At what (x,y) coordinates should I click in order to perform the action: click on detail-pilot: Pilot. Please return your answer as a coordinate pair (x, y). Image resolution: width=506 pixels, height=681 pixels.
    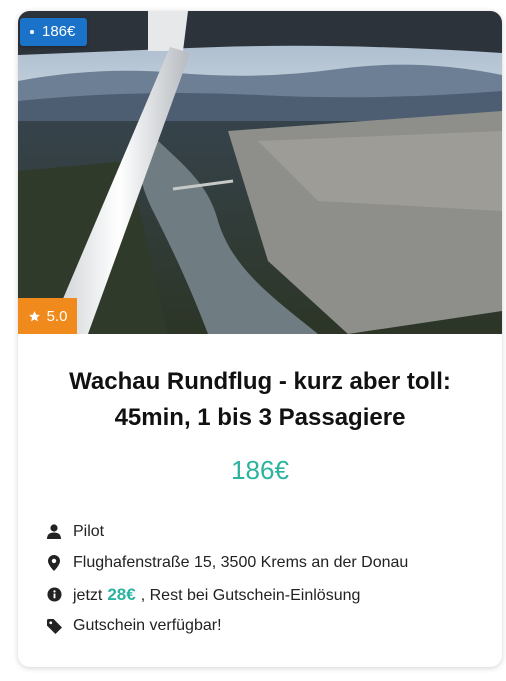
    Looking at the image, I should click on (266, 532).